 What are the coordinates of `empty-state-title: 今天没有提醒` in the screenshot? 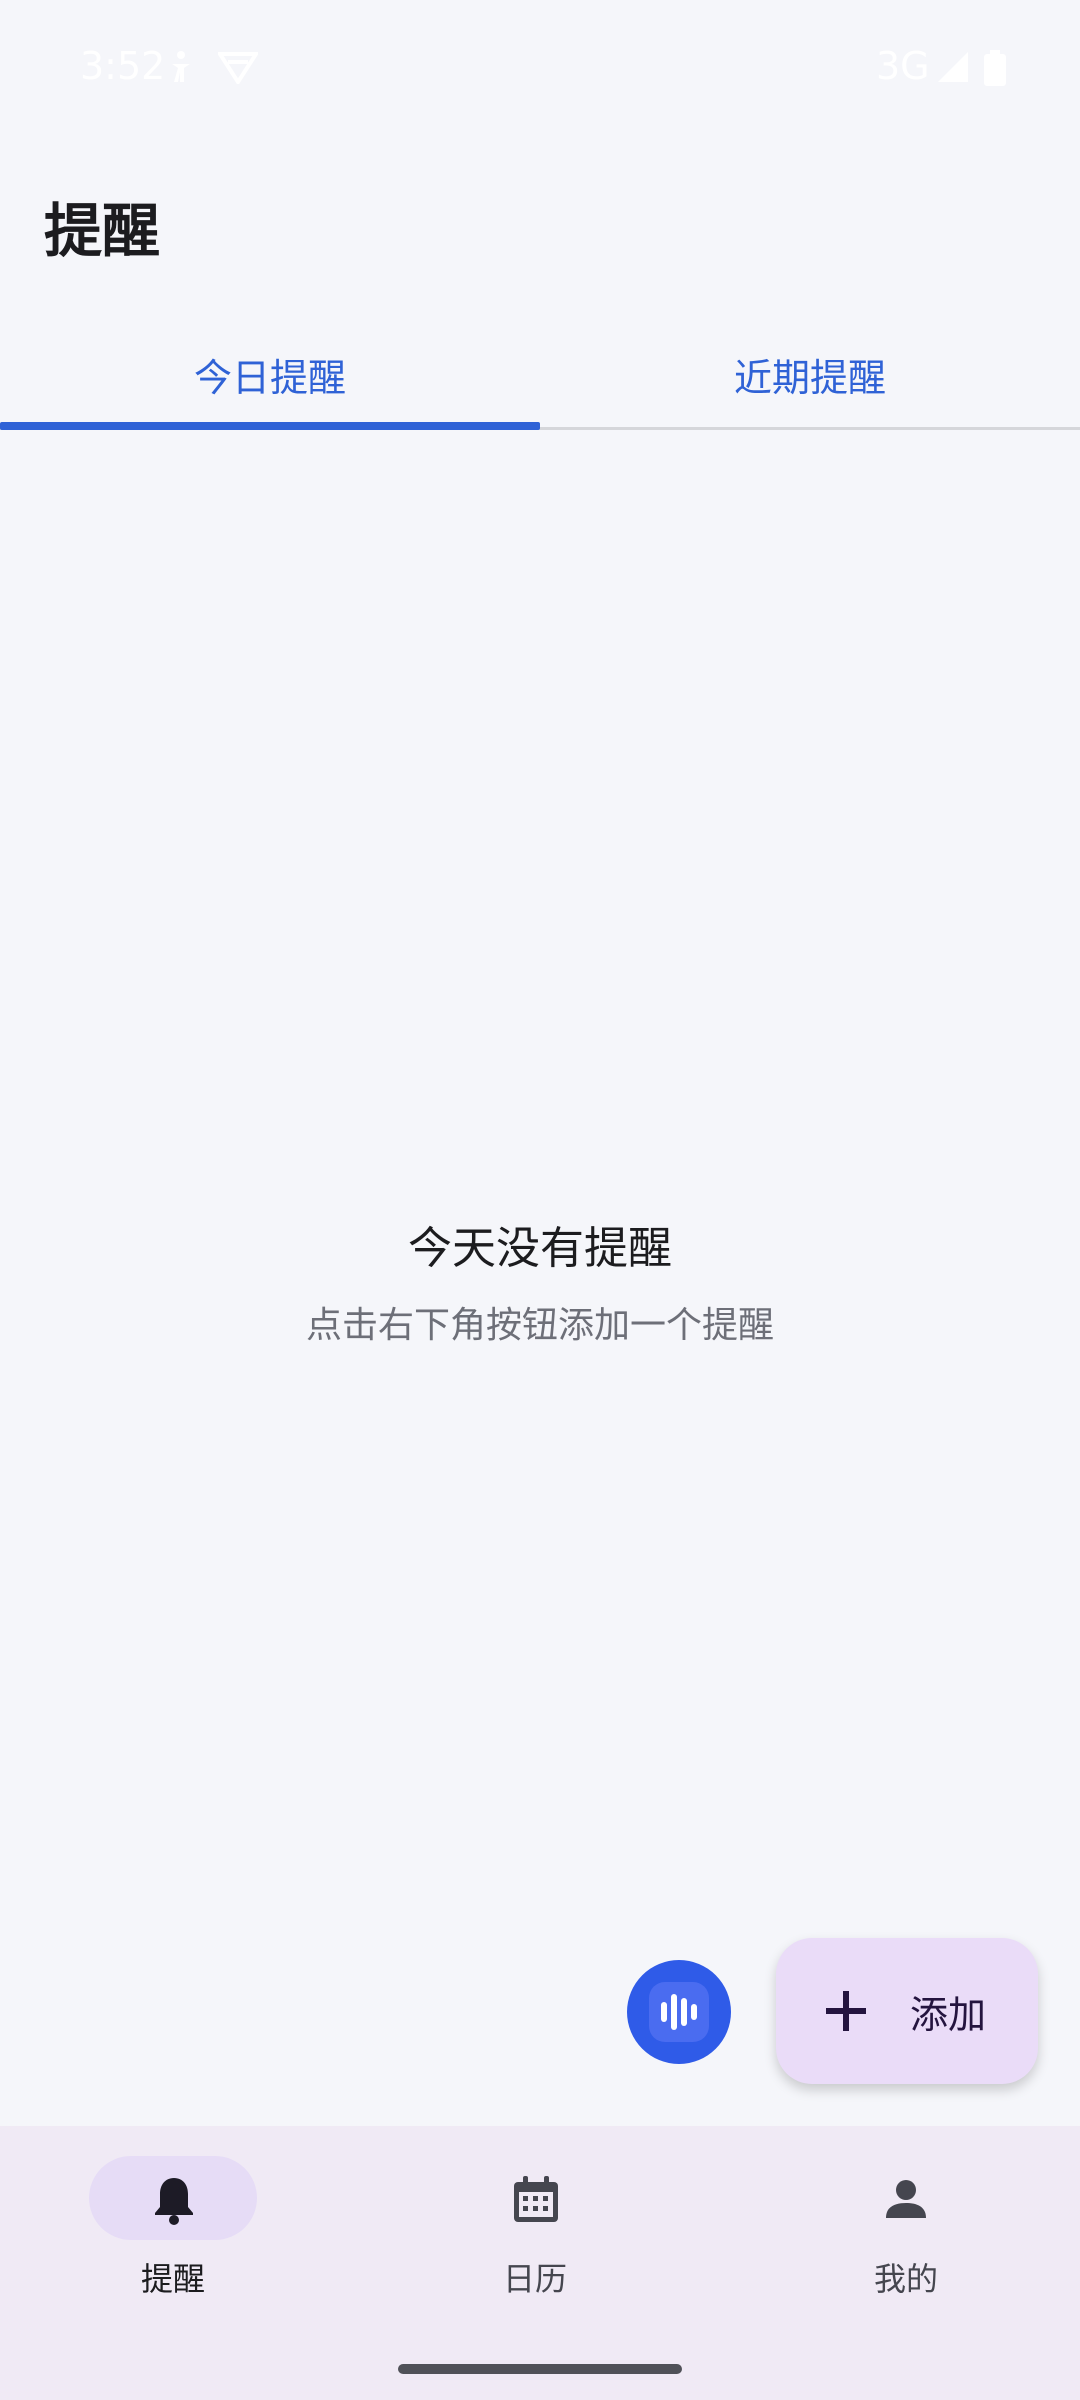 It's located at (540, 1248).